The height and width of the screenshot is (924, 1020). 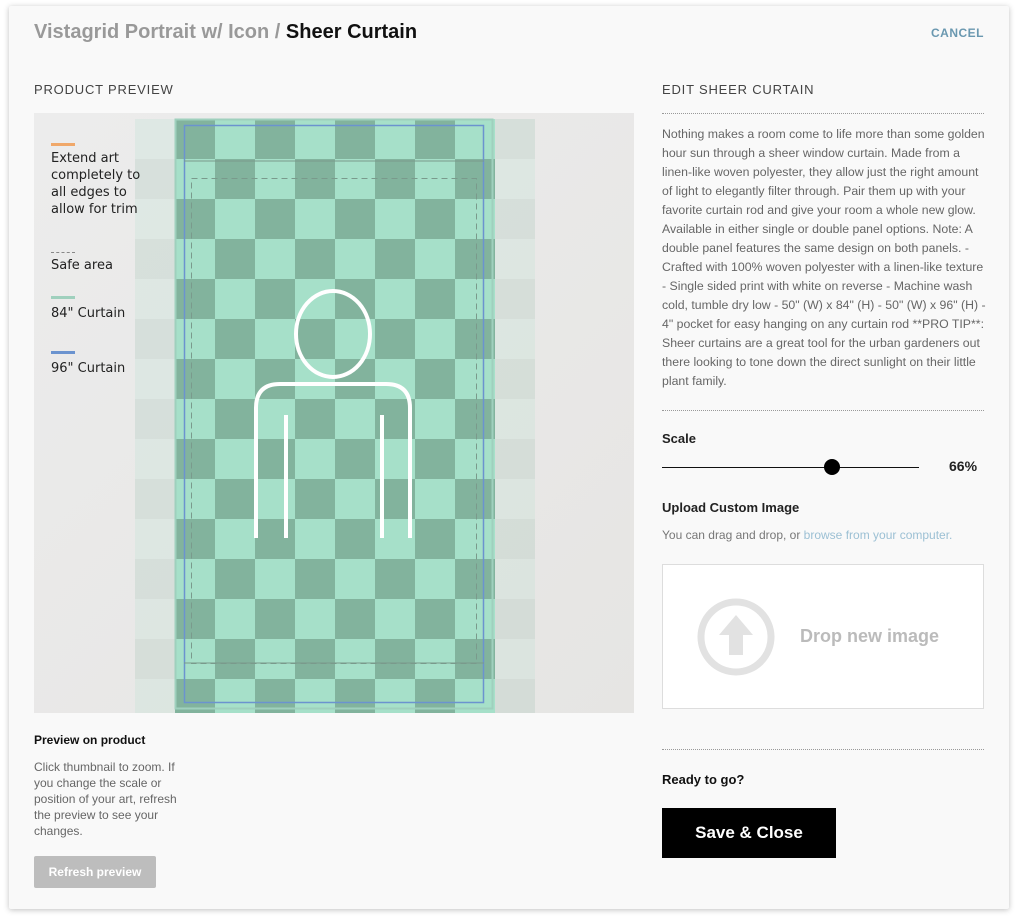 What do you see at coordinates (63, 144) in the screenshot?
I see `extend-art-swatch` at bounding box center [63, 144].